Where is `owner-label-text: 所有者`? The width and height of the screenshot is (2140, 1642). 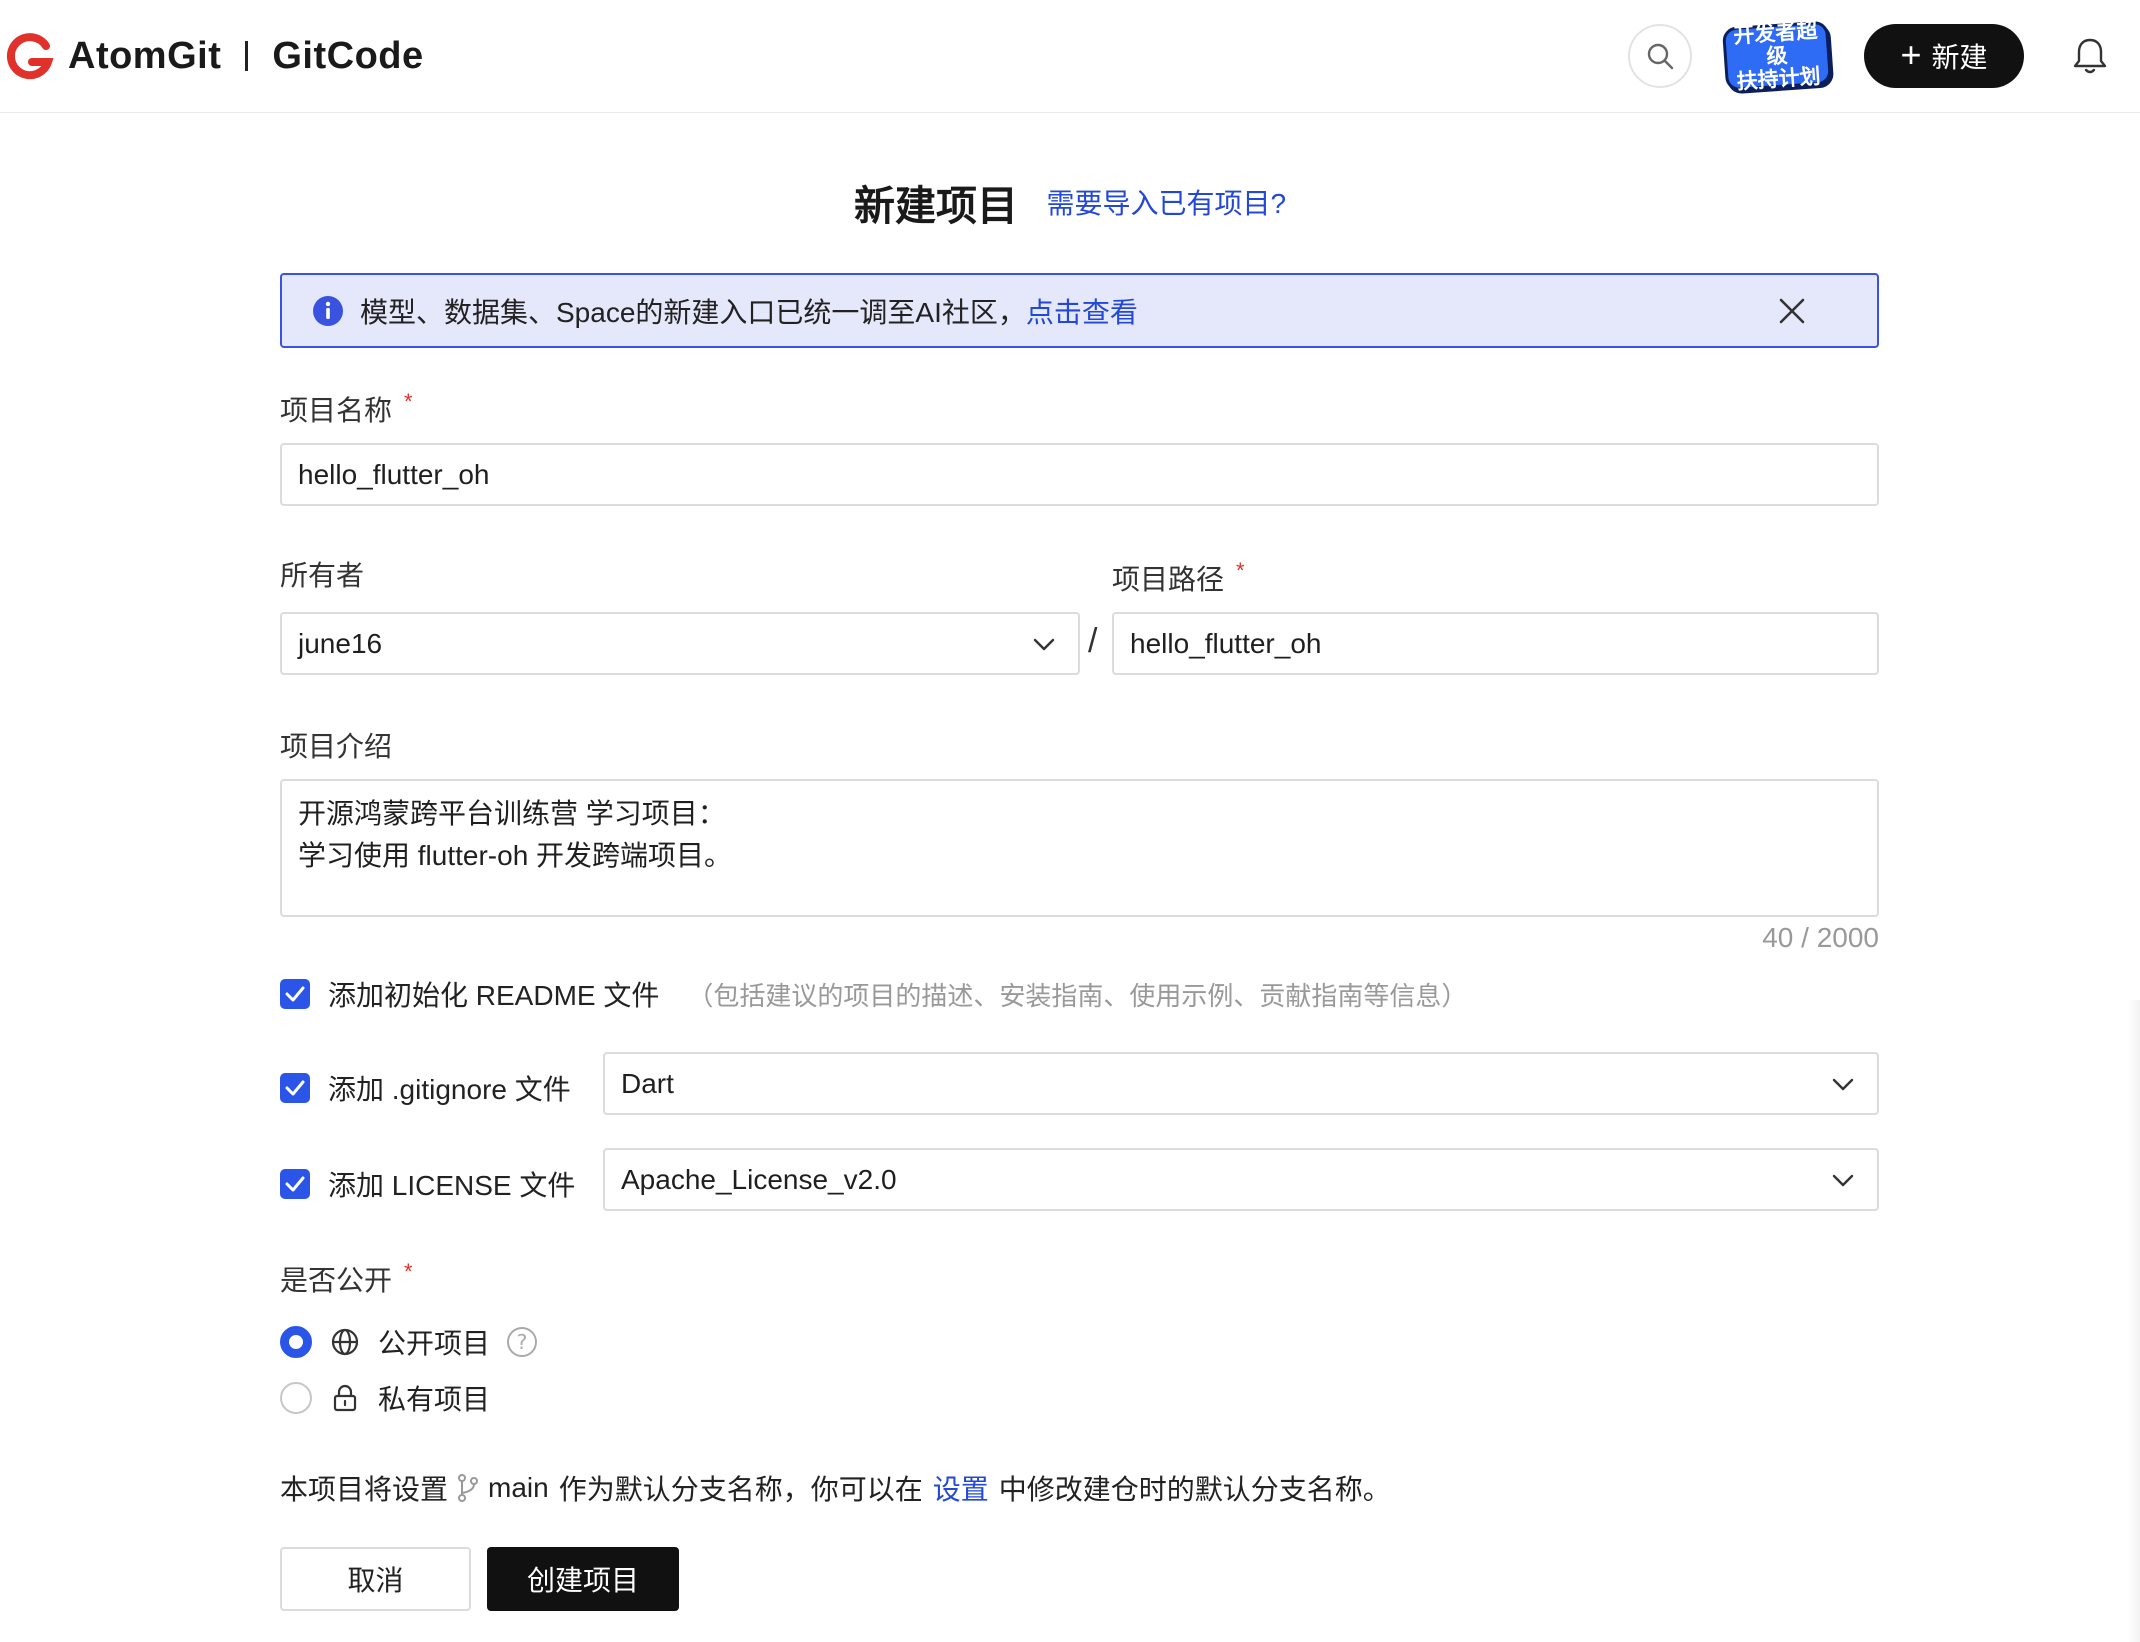 owner-label-text: 所有者 is located at coordinates (322, 575).